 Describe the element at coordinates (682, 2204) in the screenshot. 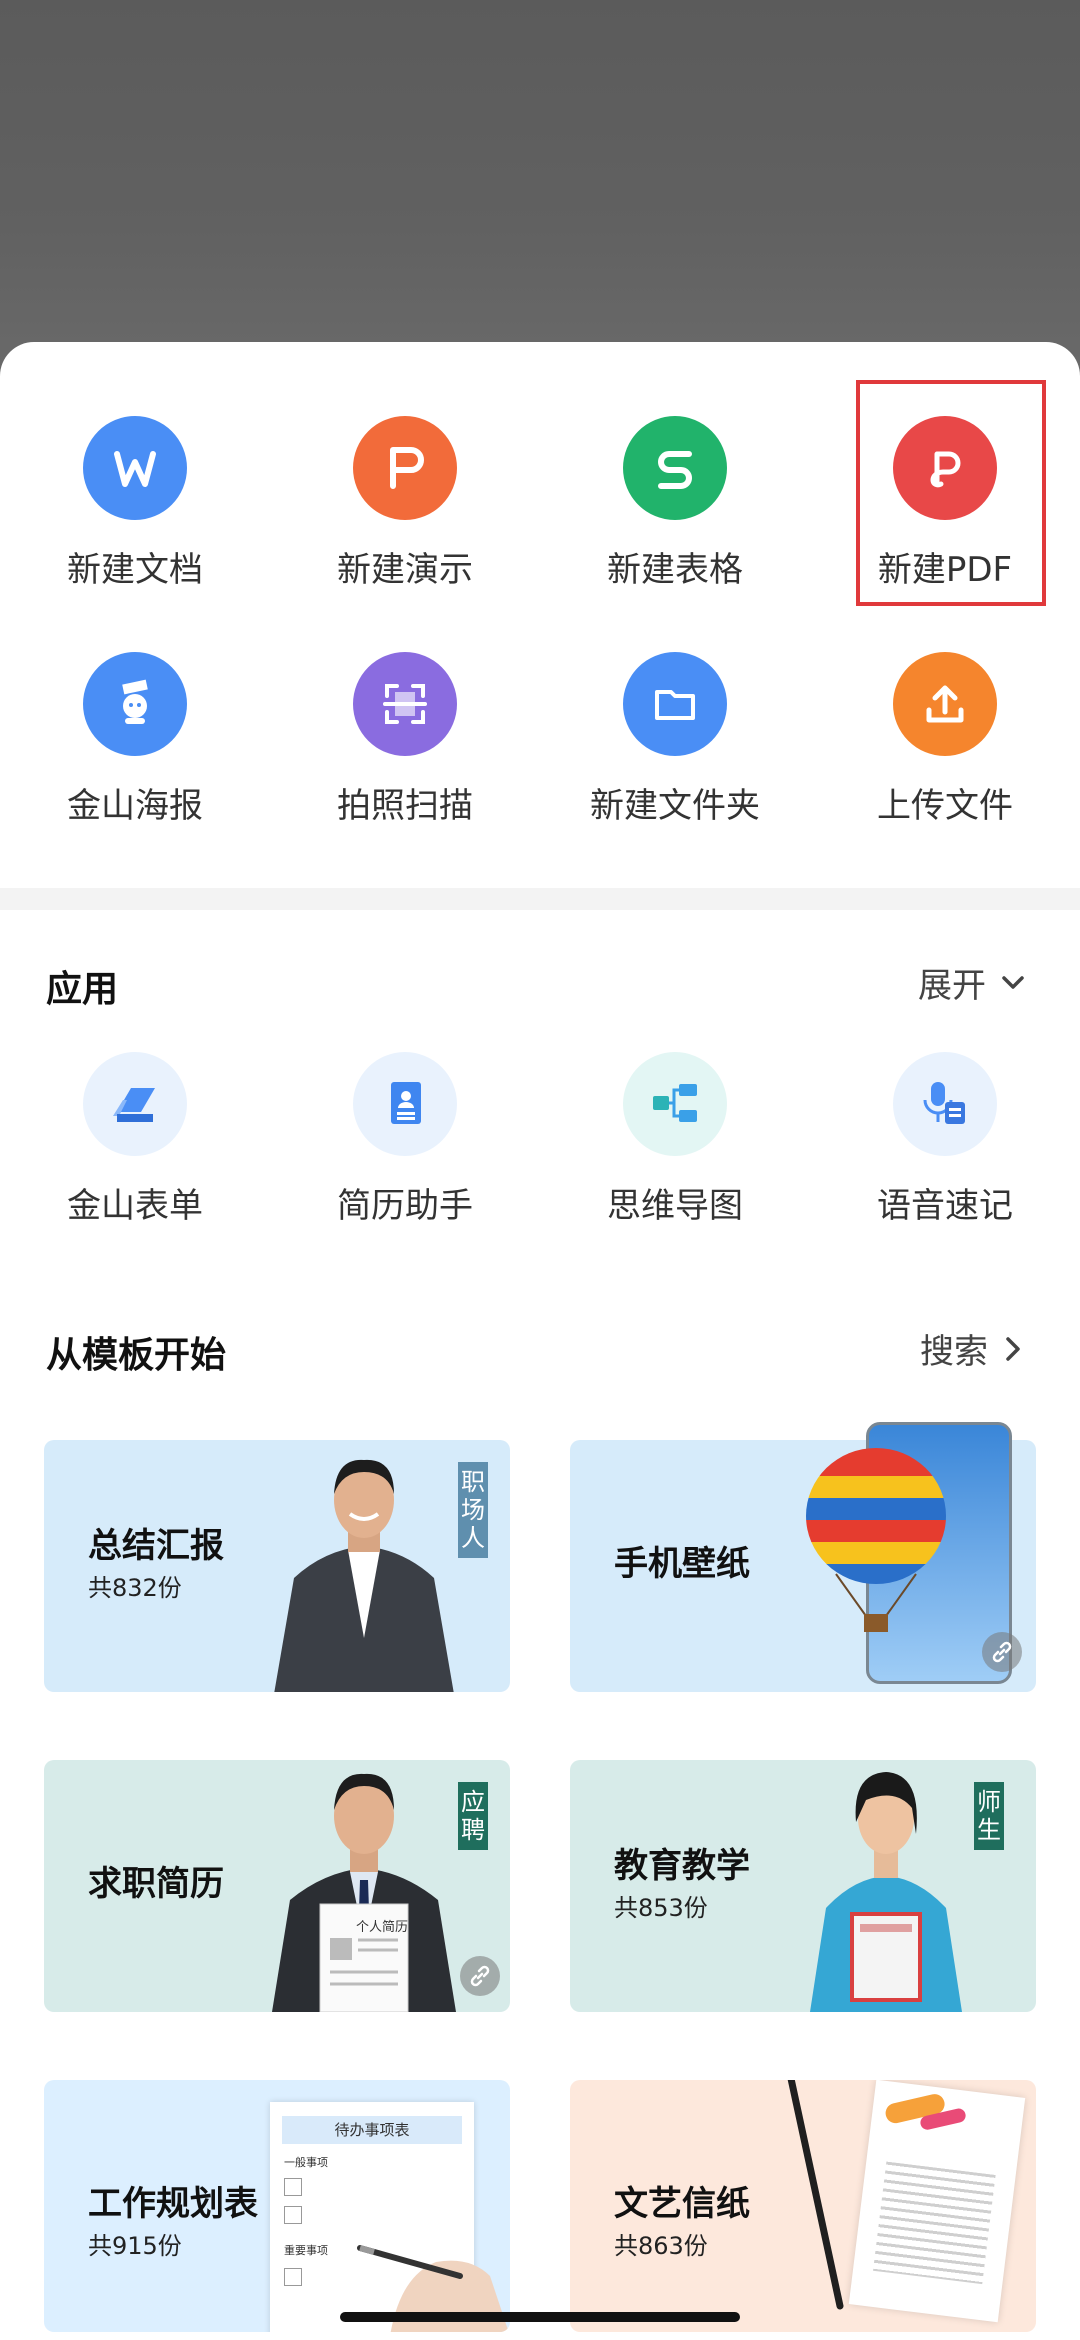

I see `card-title: 文艺信纸` at that location.